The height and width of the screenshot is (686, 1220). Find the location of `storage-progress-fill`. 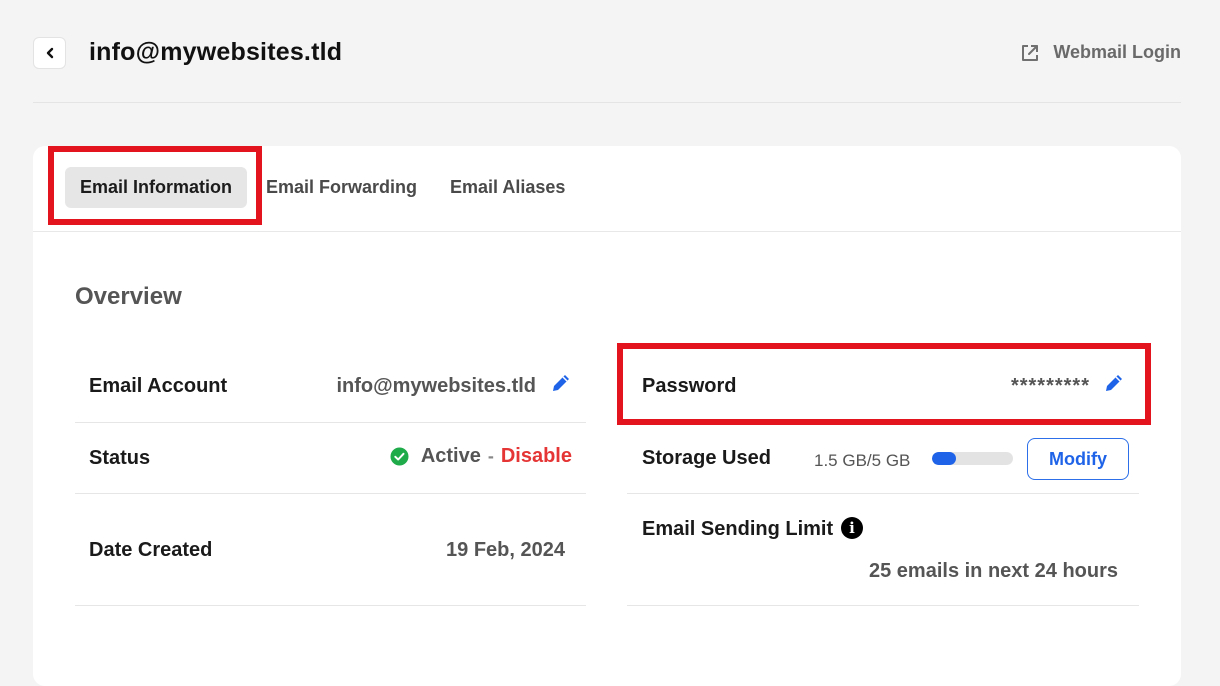

storage-progress-fill is located at coordinates (944, 458).